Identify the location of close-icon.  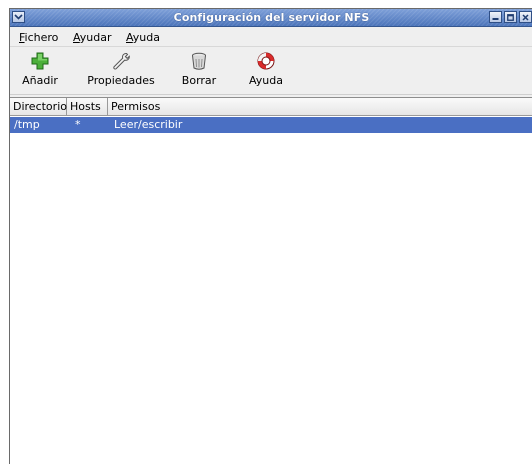
(525, 17).